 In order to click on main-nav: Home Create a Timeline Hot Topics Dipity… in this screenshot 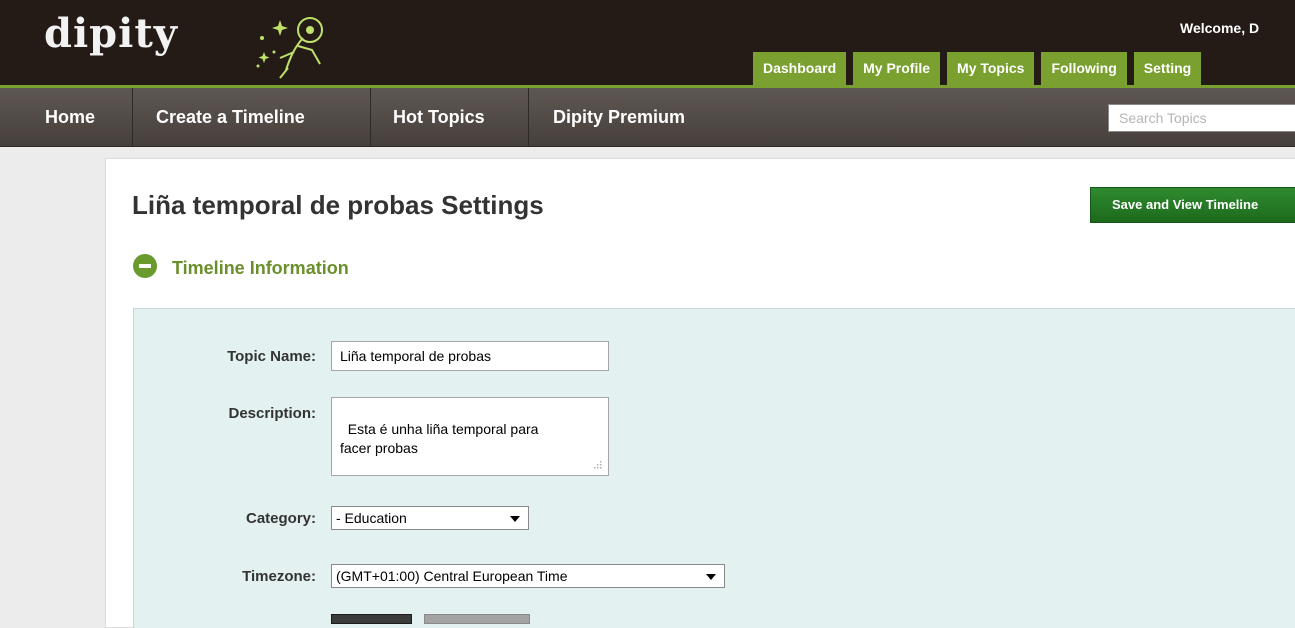, I will do `click(647, 117)`.